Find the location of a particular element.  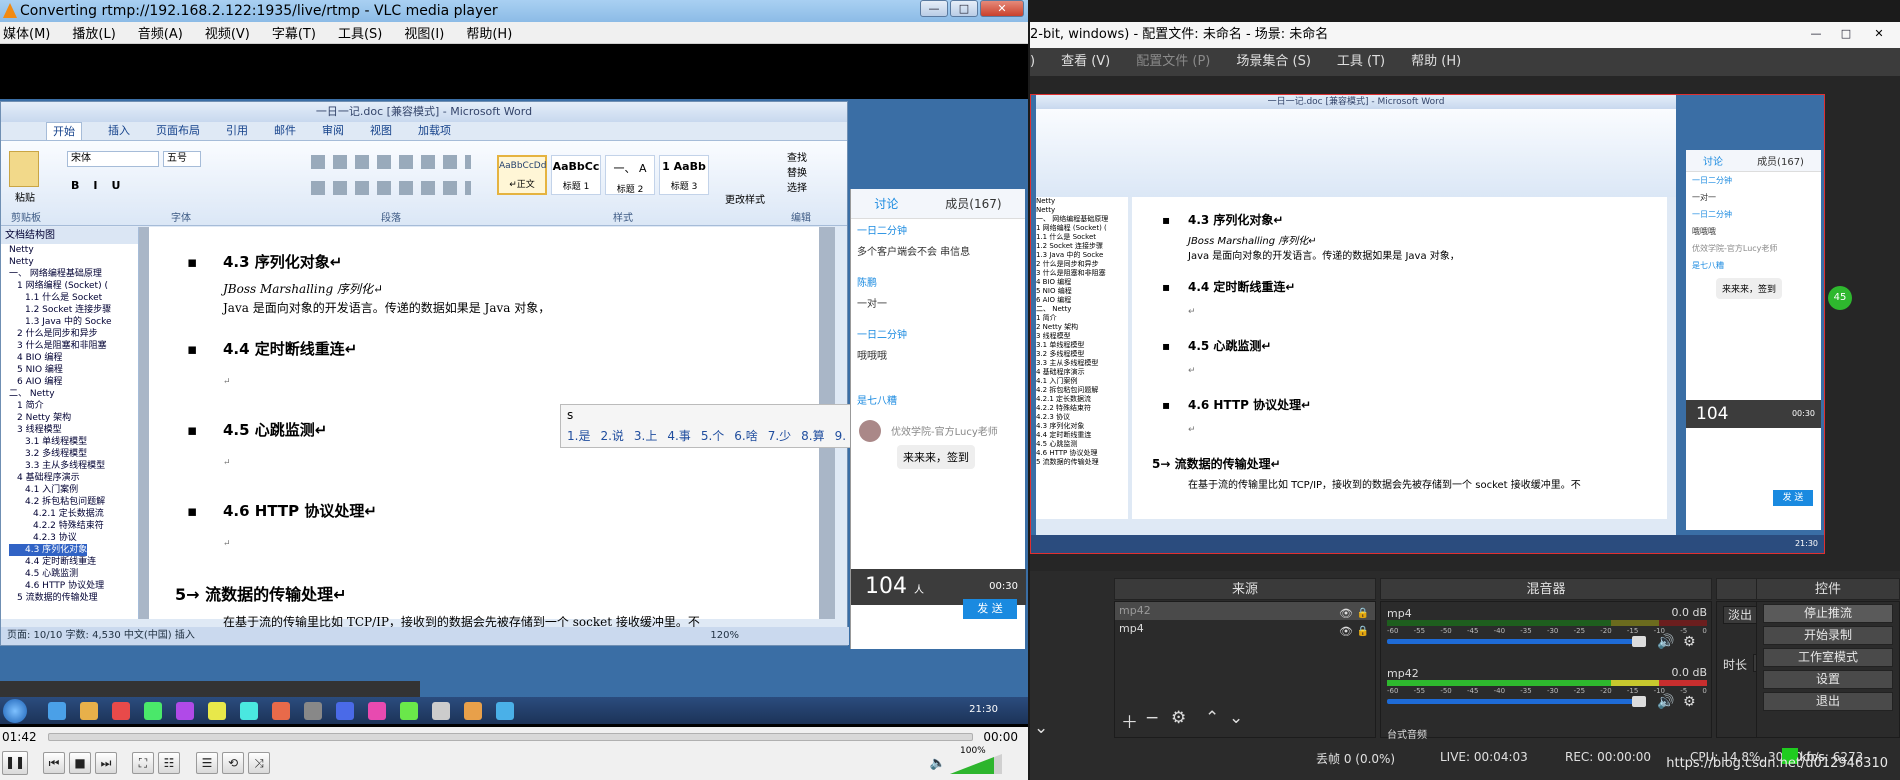

menu-profile: 配置文件 (P) is located at coordinates (1173, 62).